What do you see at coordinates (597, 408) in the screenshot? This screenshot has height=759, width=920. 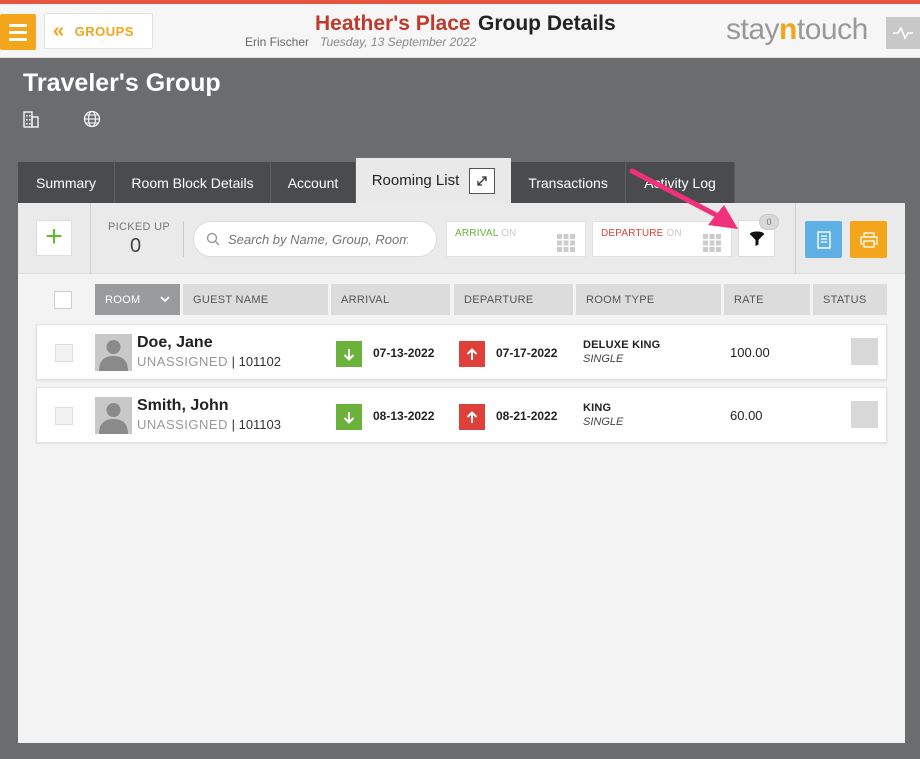 I see `room-type: KING` at bounding box center [597, 408].